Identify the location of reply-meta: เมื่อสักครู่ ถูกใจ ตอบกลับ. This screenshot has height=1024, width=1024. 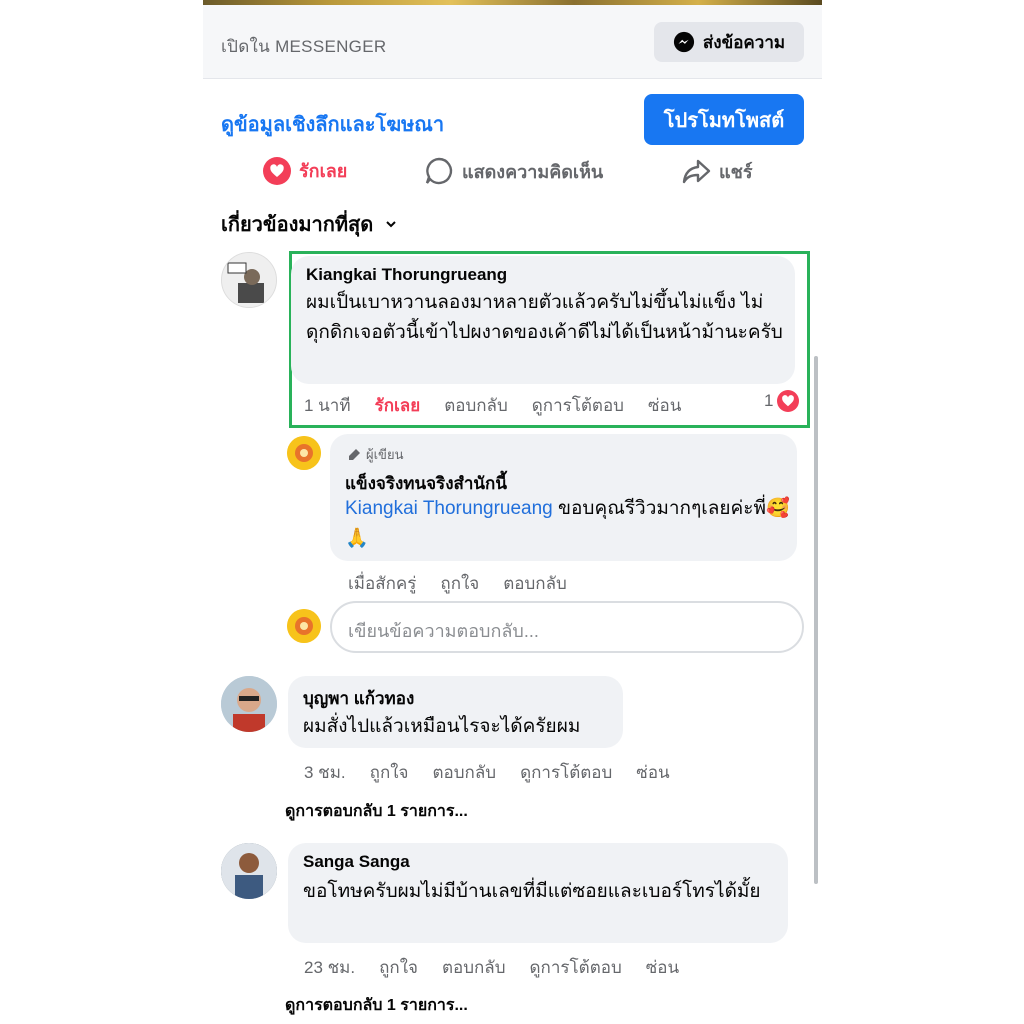
(469, 583).